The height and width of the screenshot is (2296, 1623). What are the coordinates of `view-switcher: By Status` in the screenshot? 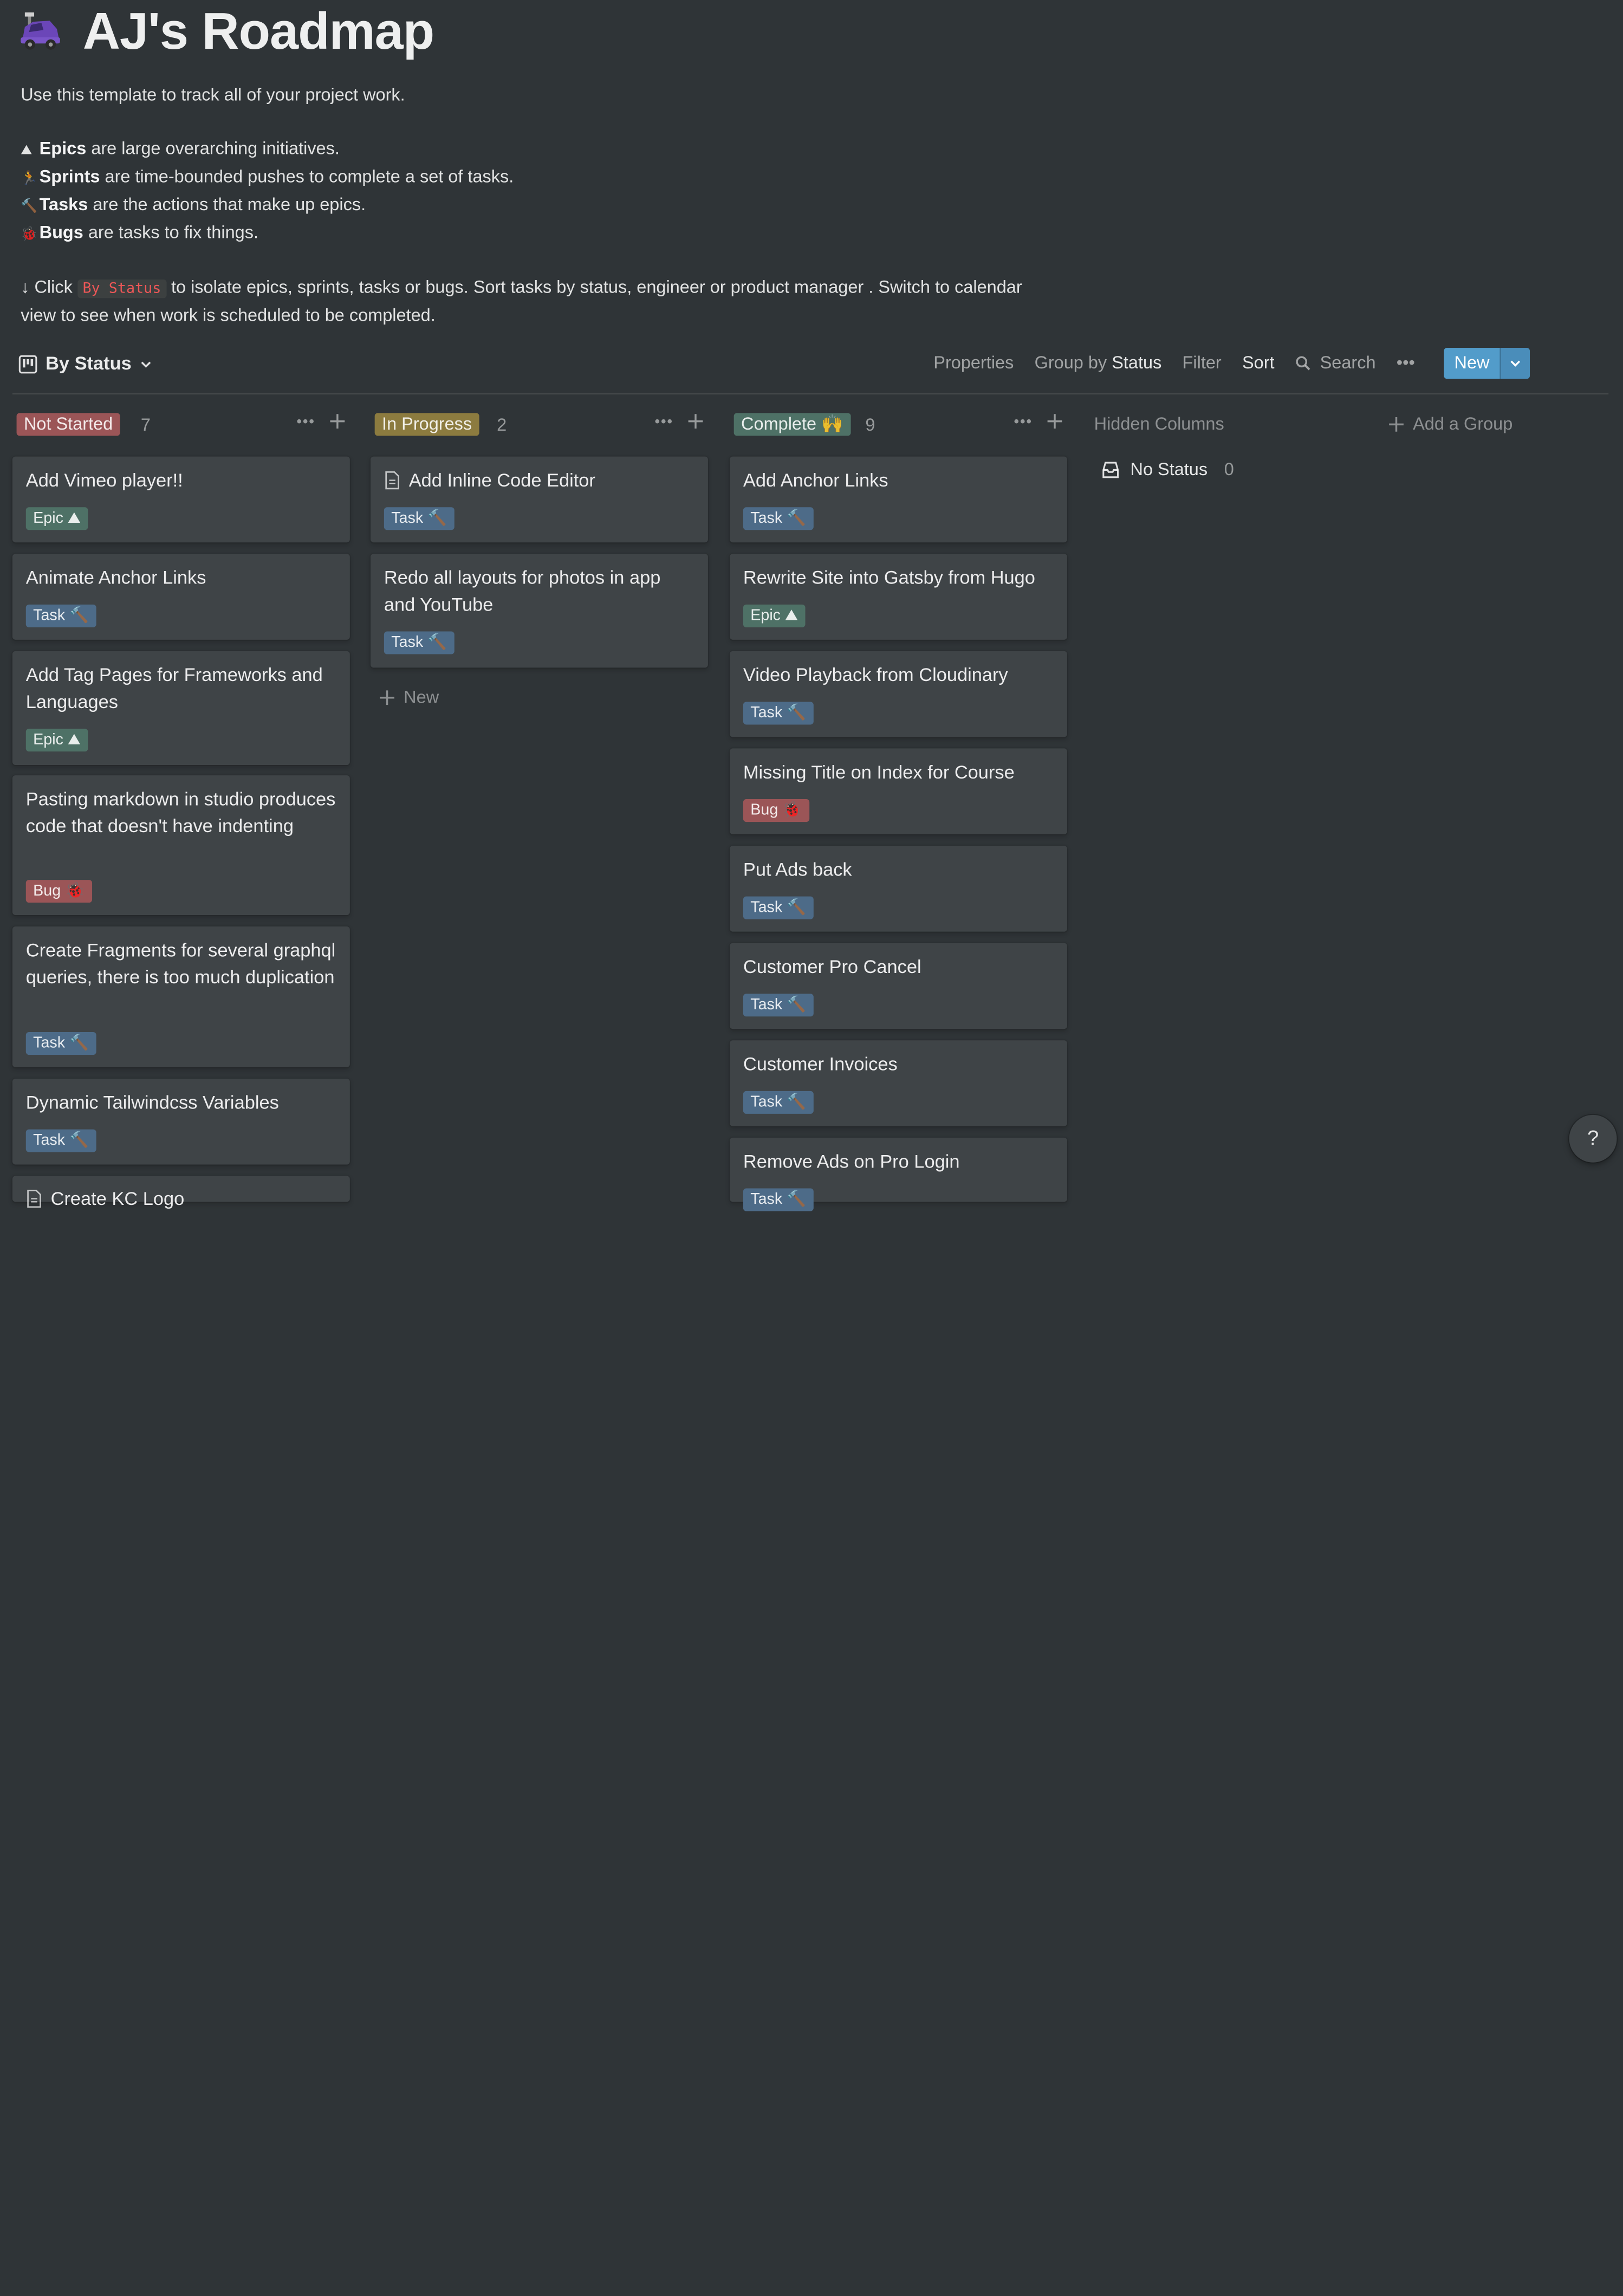 It's located at (85, 364).